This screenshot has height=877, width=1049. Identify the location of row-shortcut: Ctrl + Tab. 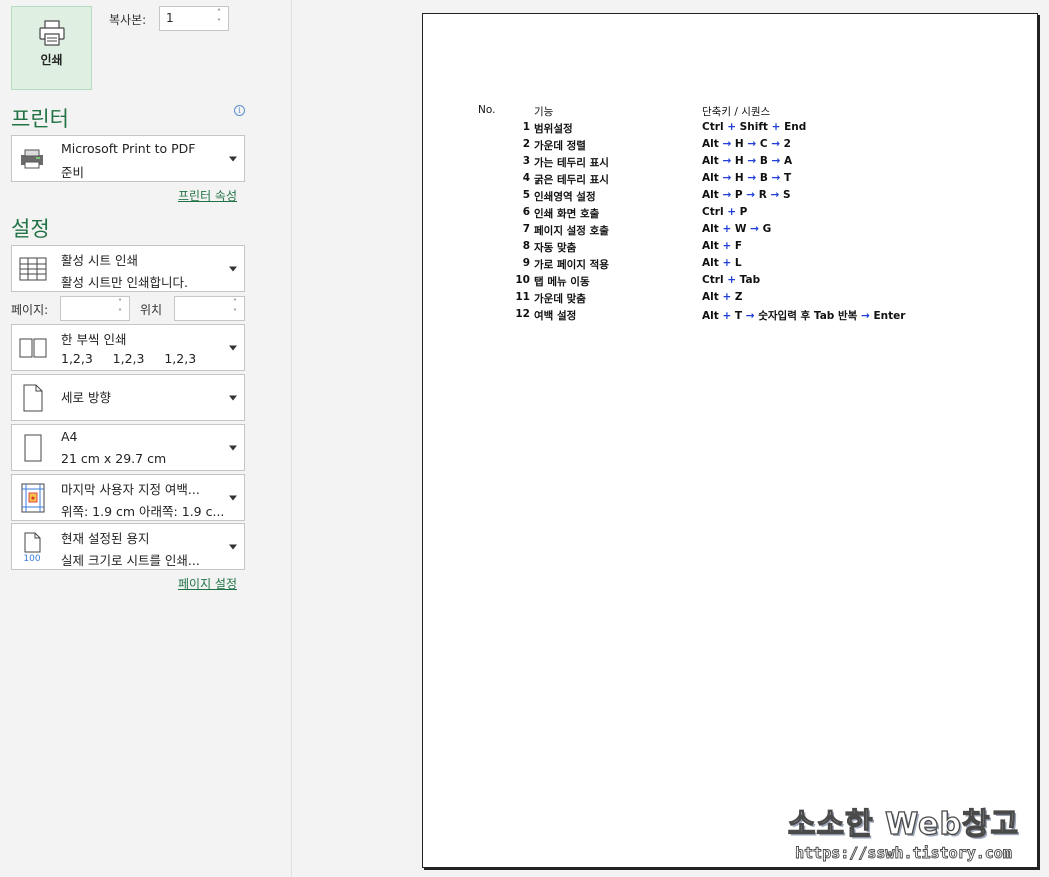
(731, 280).